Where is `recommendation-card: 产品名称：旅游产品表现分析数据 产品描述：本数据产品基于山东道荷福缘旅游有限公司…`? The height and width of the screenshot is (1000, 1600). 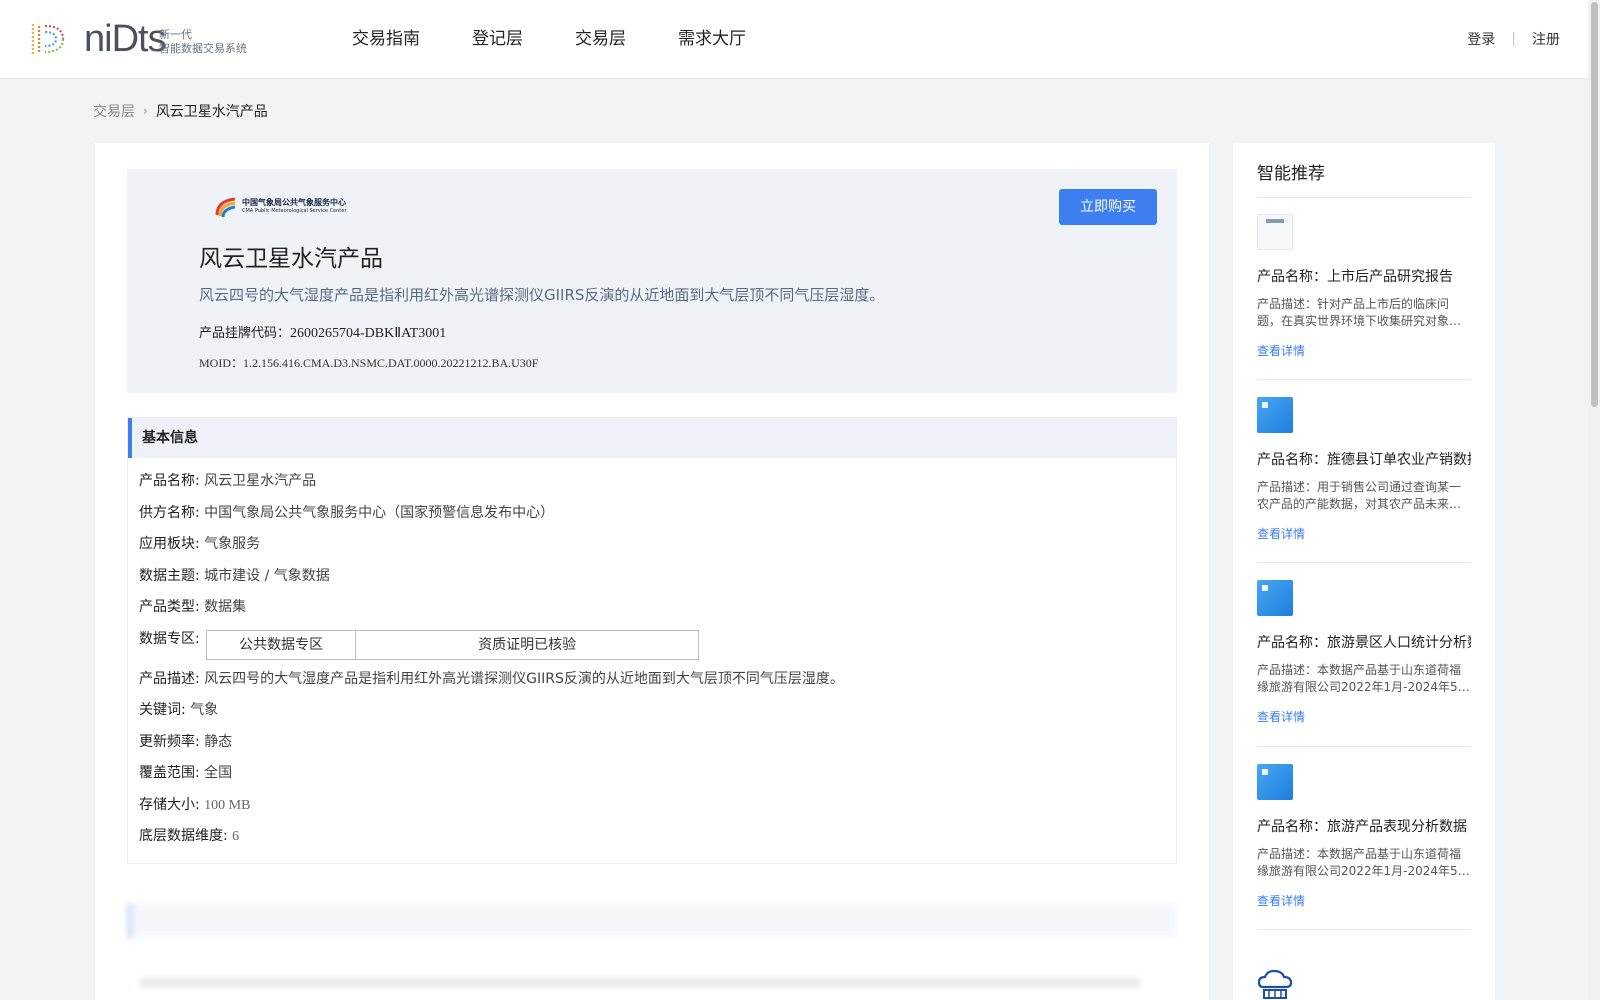 recommendation-card: 产品名称：旅游产品表现分析数据 产品描述：本数据产品基于山东道荷福缘旅游有限公司… is located at coordinates (1364, 836).